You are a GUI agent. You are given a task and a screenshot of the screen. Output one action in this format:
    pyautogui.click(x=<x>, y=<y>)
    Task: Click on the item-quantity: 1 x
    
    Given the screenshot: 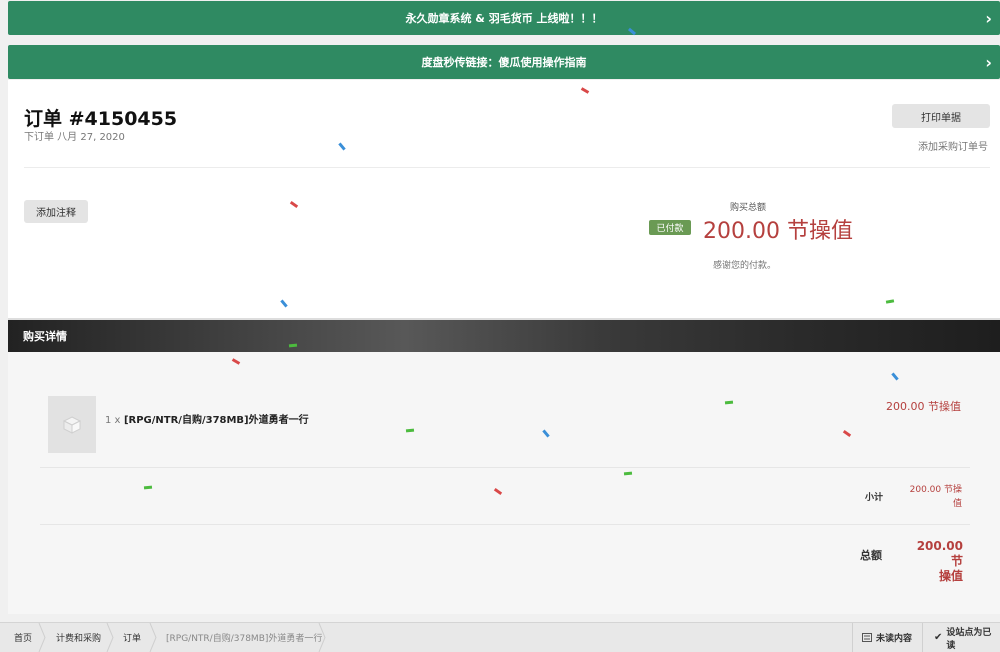 What is the action you would take?
    pyautogui.click(x=113, y=420)
    